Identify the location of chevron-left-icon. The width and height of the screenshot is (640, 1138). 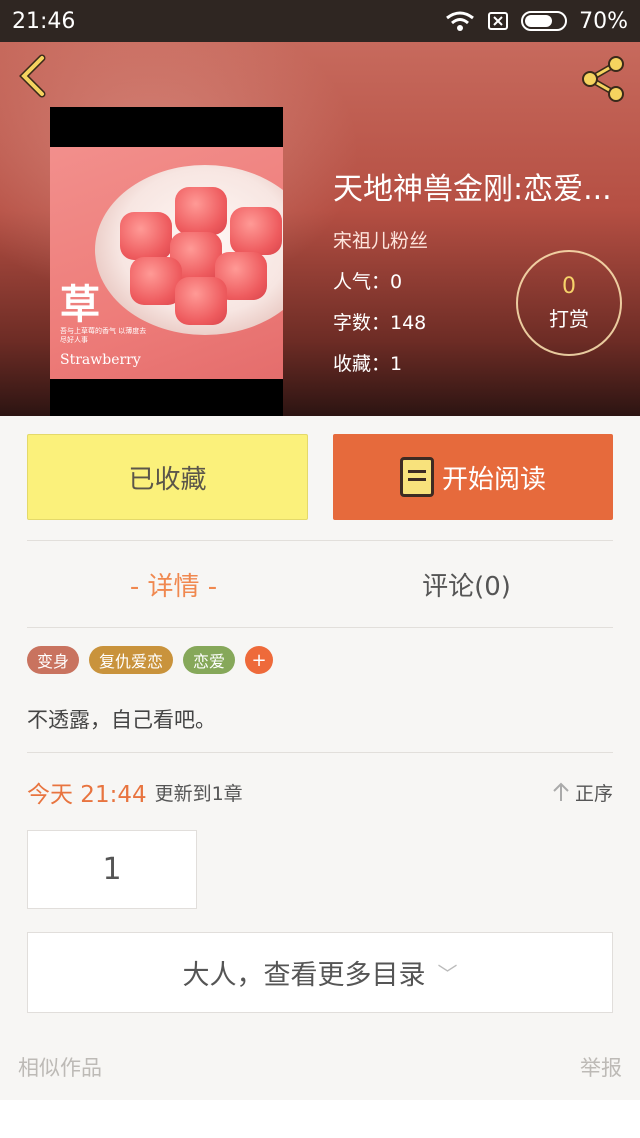
(32, 76).